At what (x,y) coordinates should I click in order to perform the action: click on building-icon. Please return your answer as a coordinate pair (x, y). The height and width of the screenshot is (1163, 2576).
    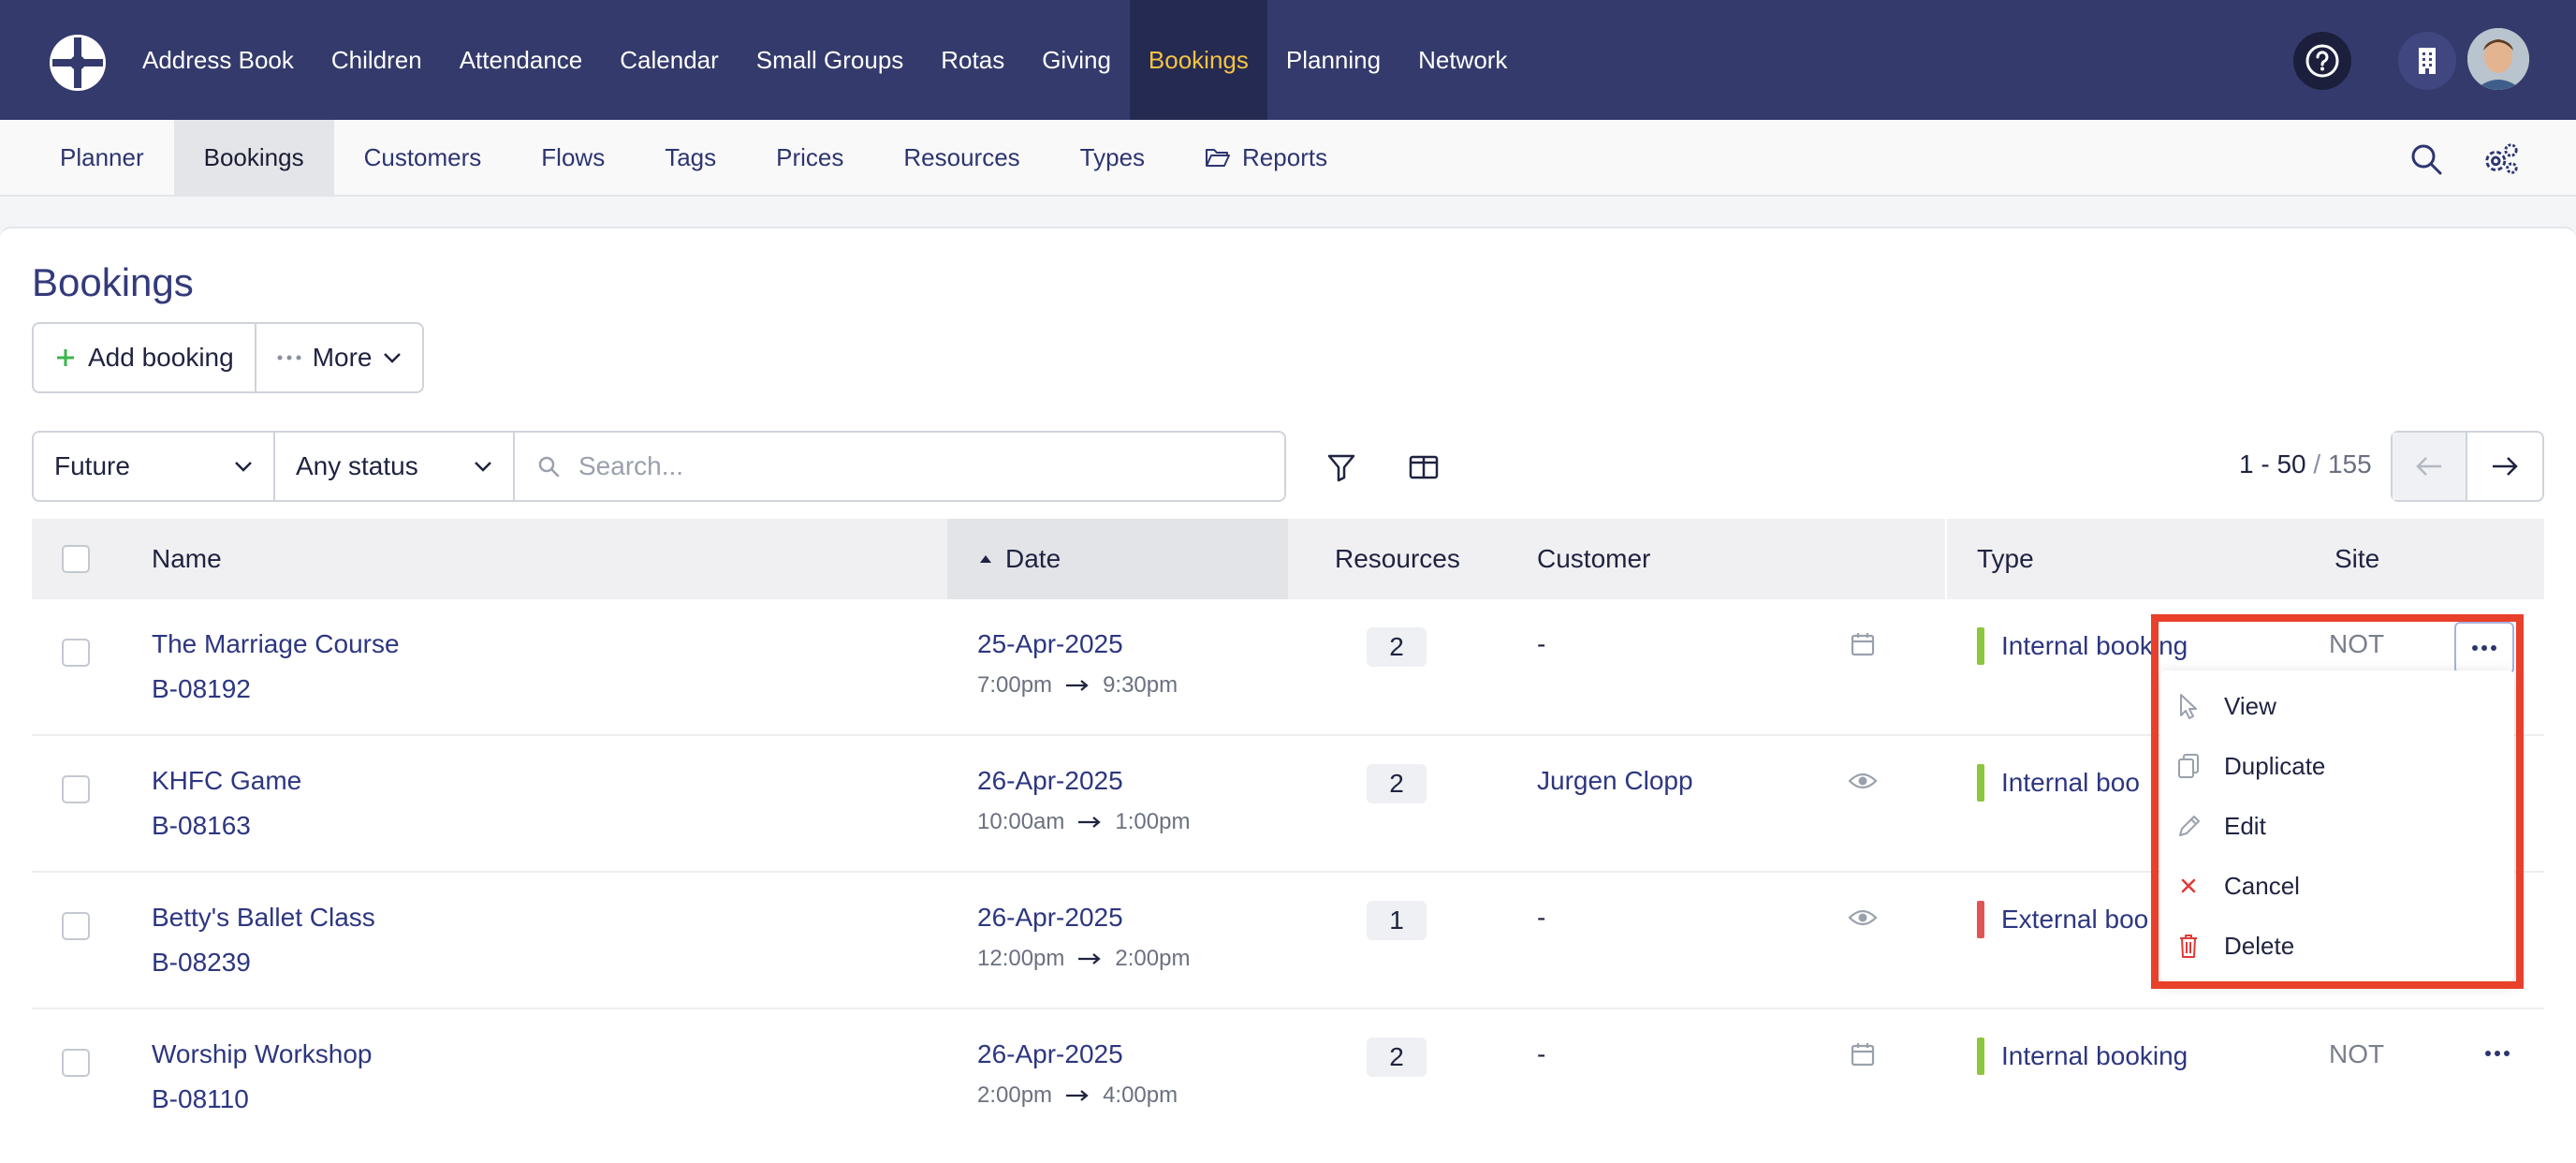
    Looking at the image, I should click on (2427, 61).